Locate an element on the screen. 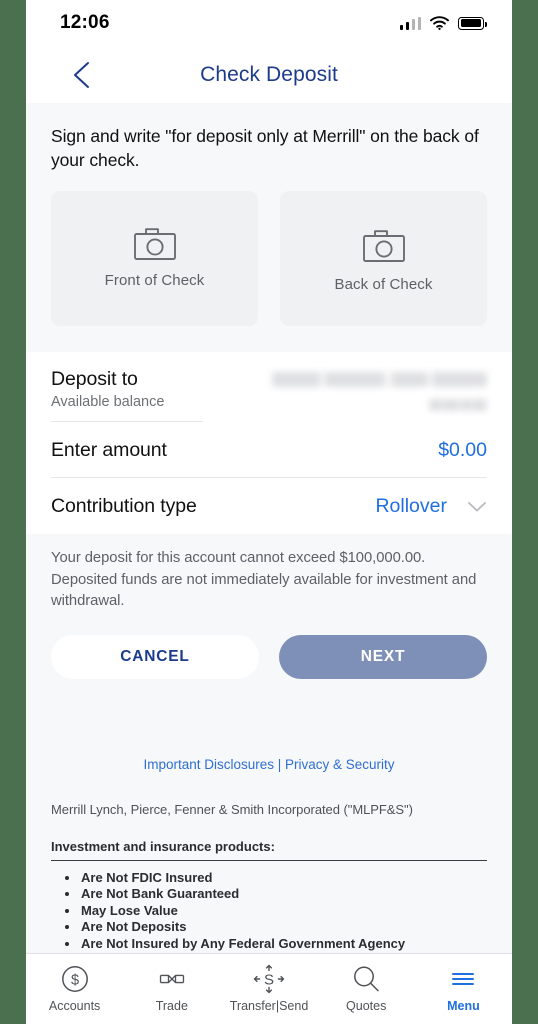  deposit-account-value-redacted is located at coordinates (379, 380).